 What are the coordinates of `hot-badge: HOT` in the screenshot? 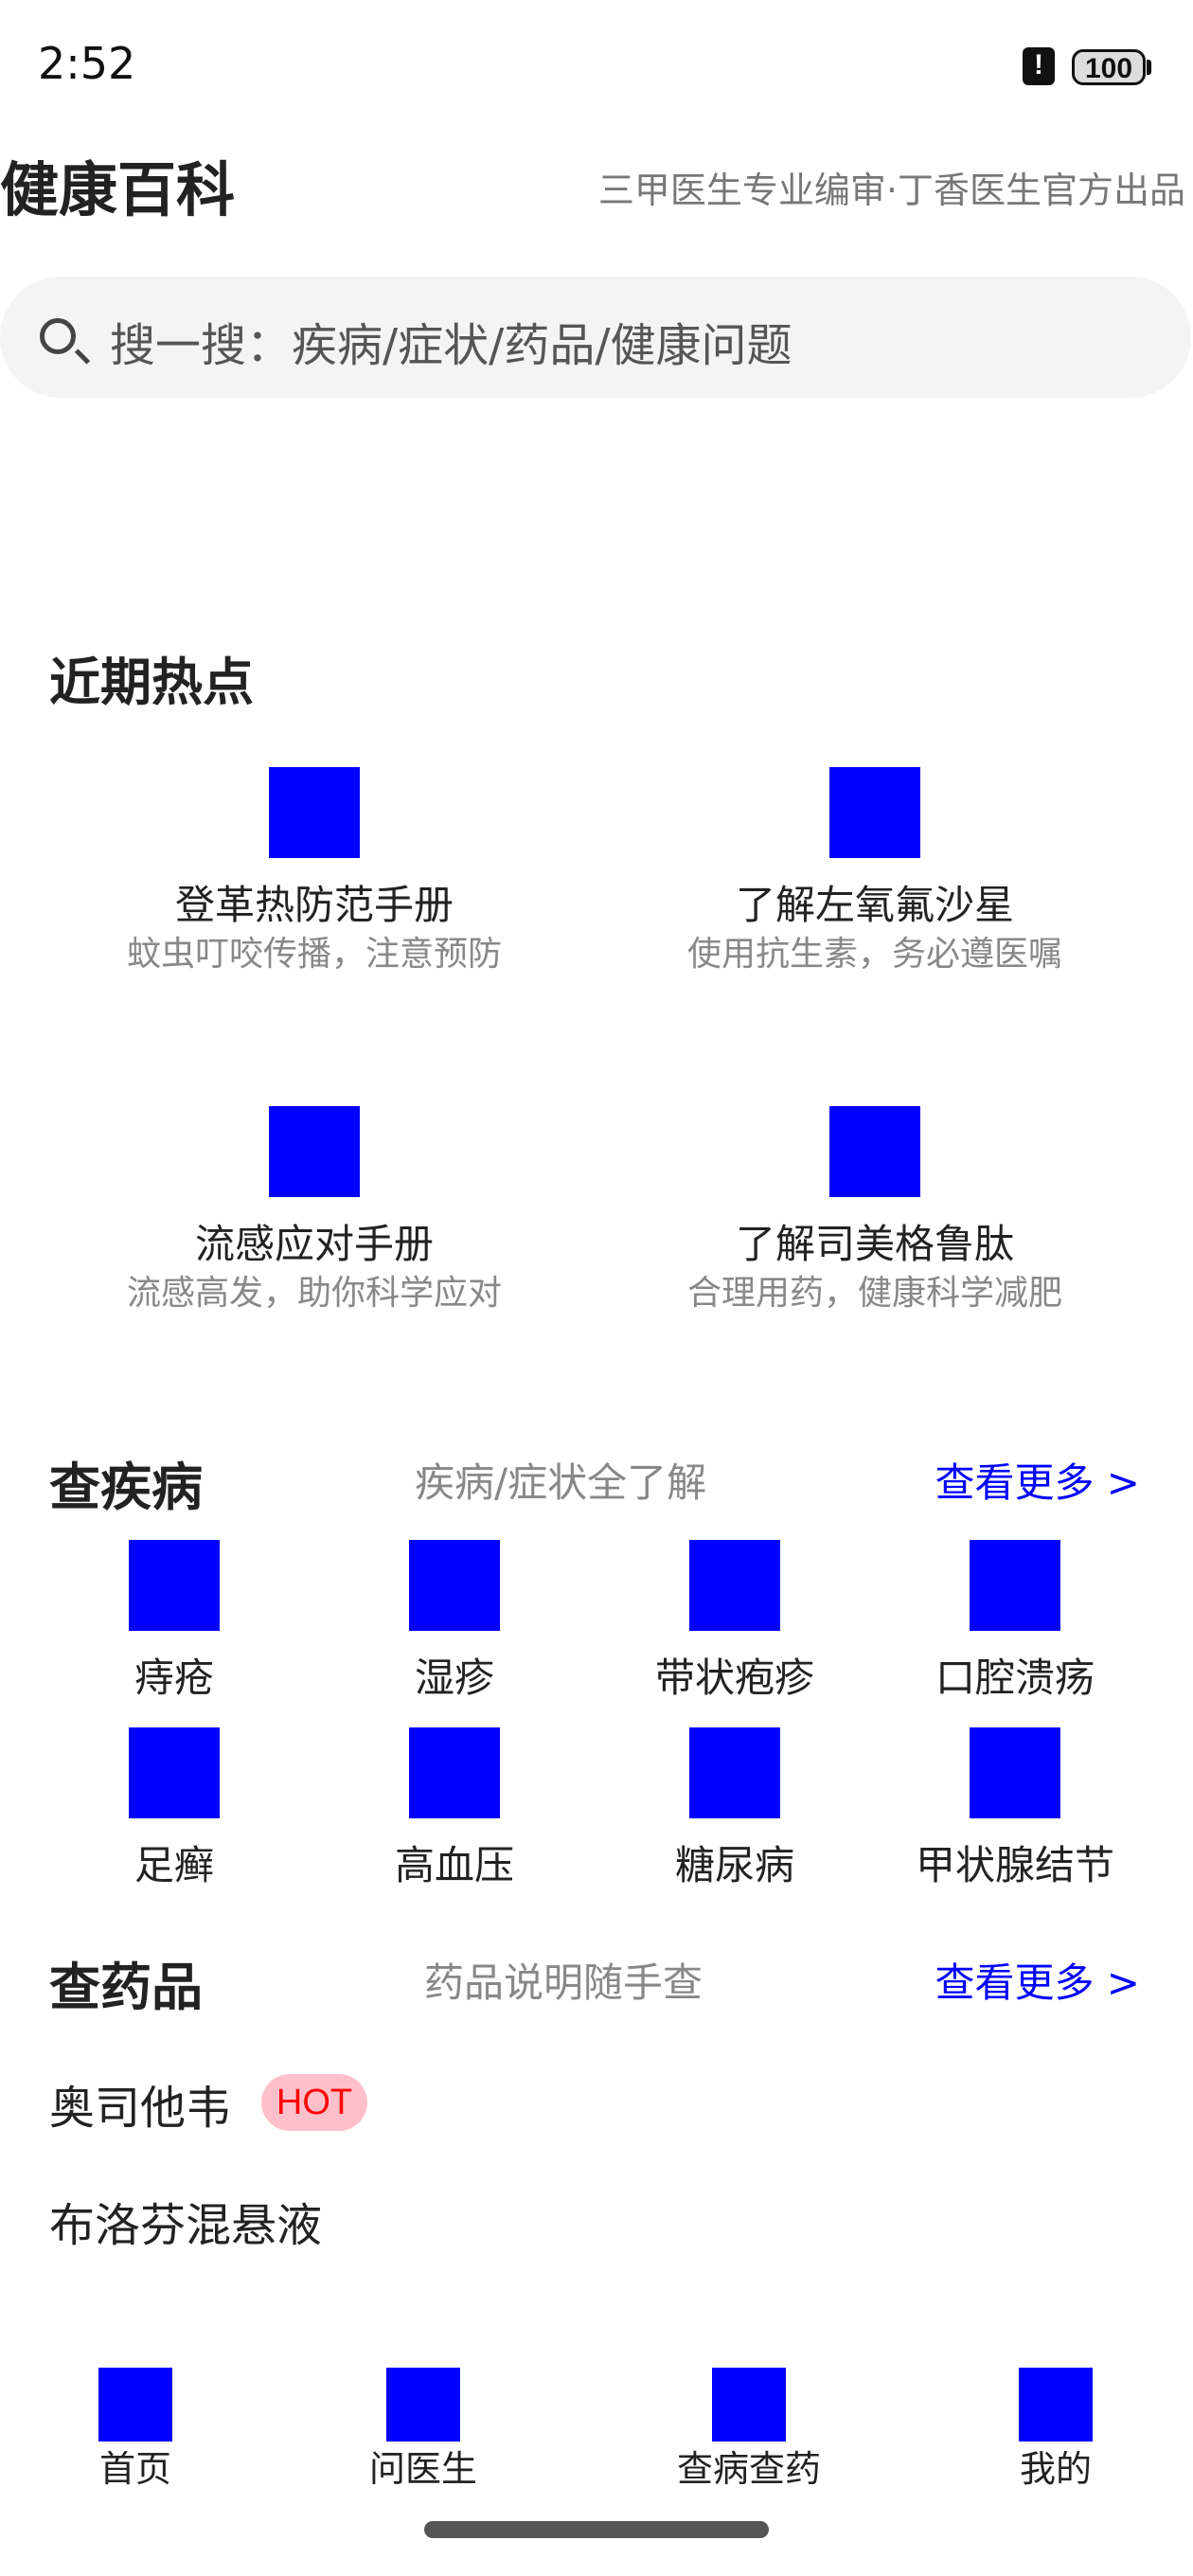 It's located at (314, 2102).